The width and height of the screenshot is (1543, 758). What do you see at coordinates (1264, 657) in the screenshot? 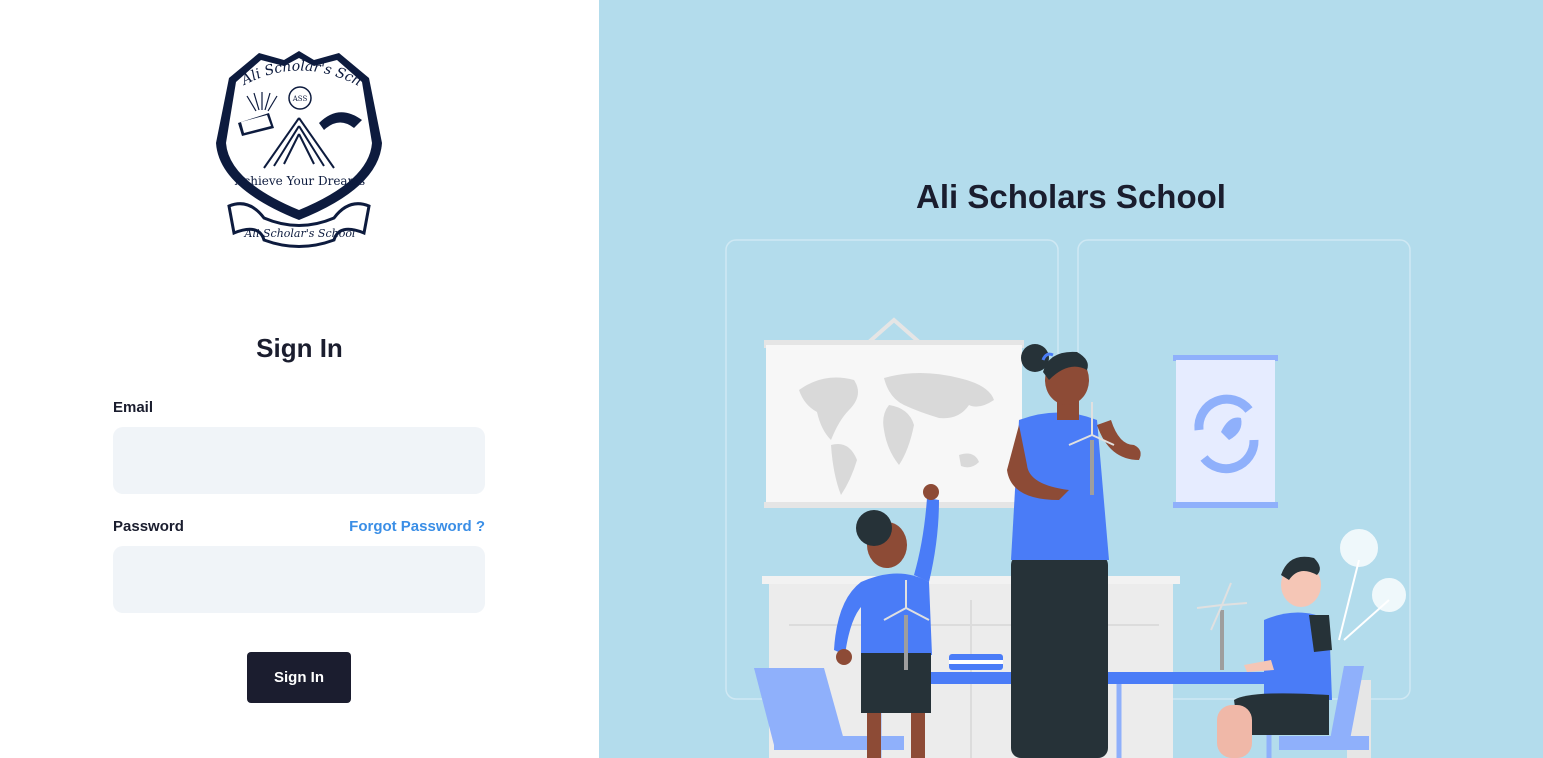
I see `student-boy-figure` at bounding box center [1264, 657].